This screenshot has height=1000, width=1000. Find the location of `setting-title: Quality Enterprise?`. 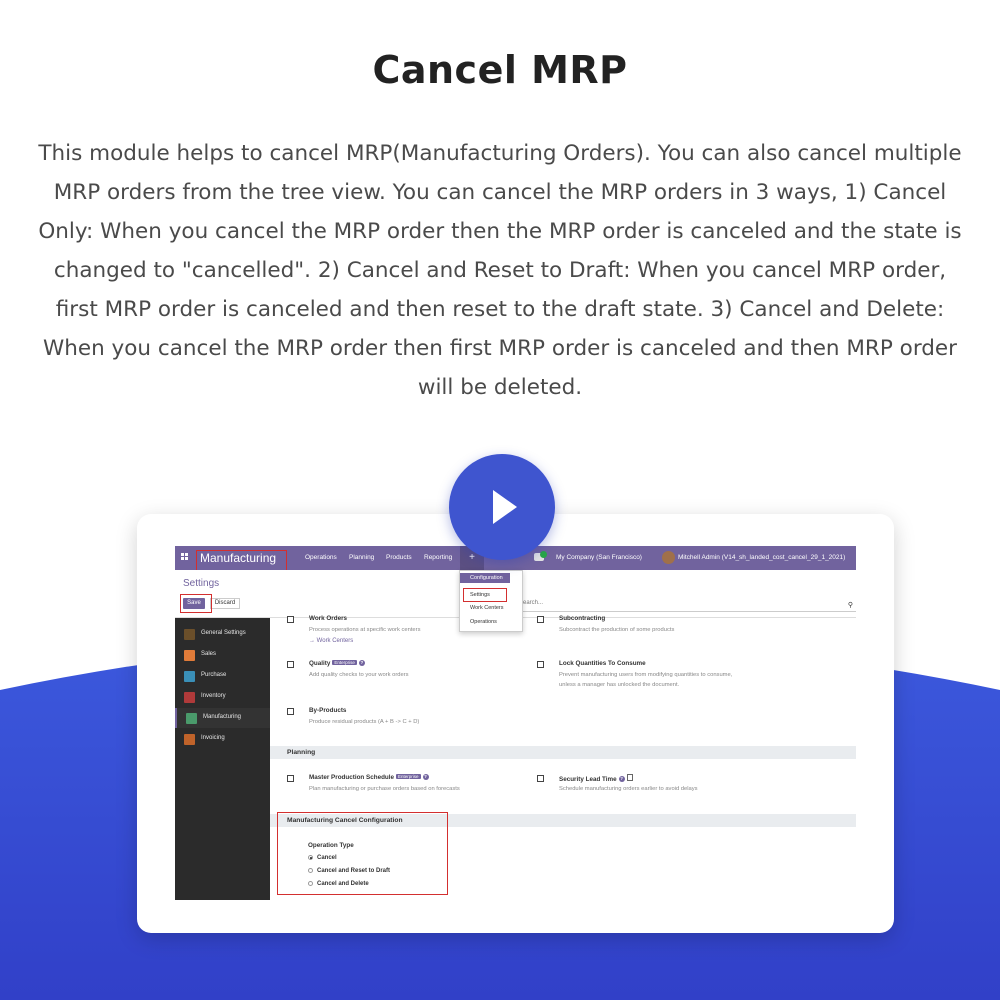

setting-title: Quality Enterprise? is located at coordinates (337, 663).